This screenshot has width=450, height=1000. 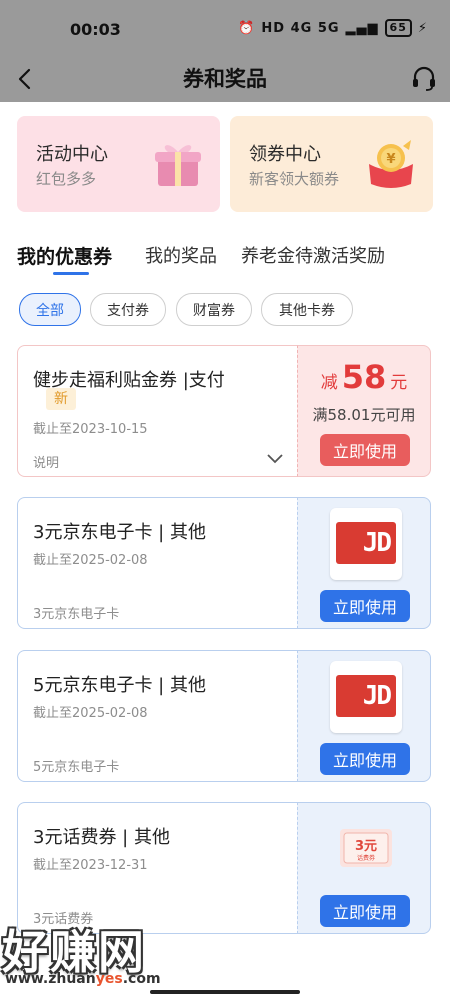 What do you see at coordinates (157, 411) in the screenshot?
I see `coupon-main: 健步走福利贴金券 |支付 新 截止至2023-10-15 说明` at bounding box center [157, 411].